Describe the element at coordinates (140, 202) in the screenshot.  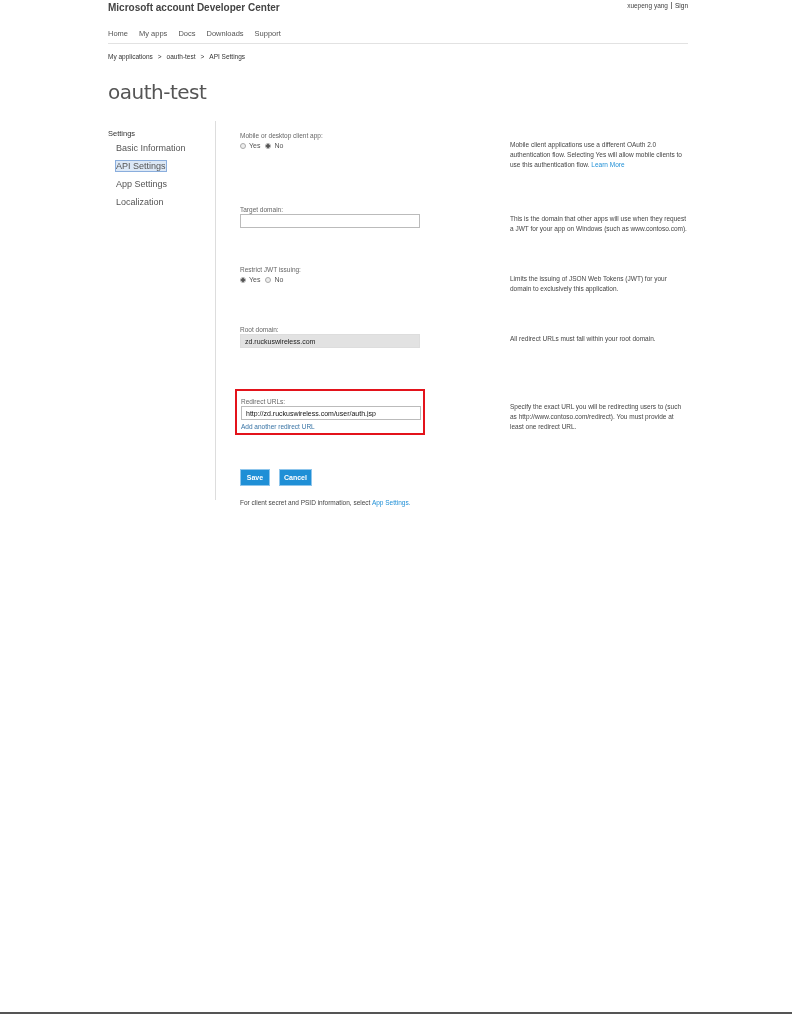
I see `sidebar-item: Localization` at that location.